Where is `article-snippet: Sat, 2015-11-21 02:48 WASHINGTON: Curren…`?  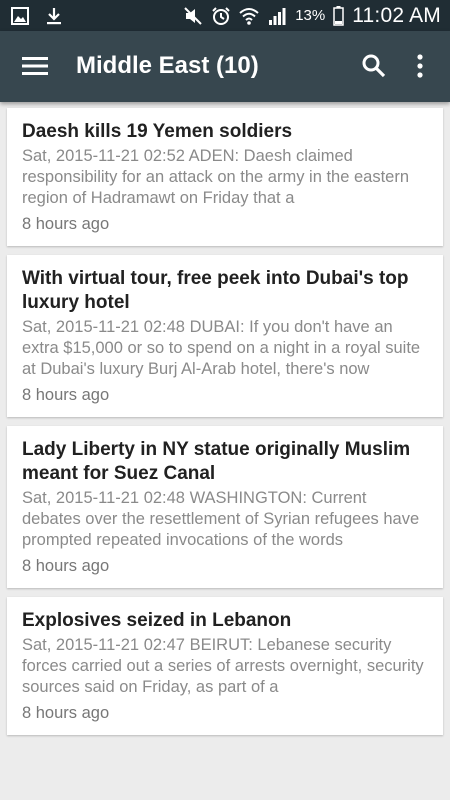 article-snippet: Sat, 2015-11-21 02:48 WASHINGTON: Curren… is located at coordinates (221, 519).